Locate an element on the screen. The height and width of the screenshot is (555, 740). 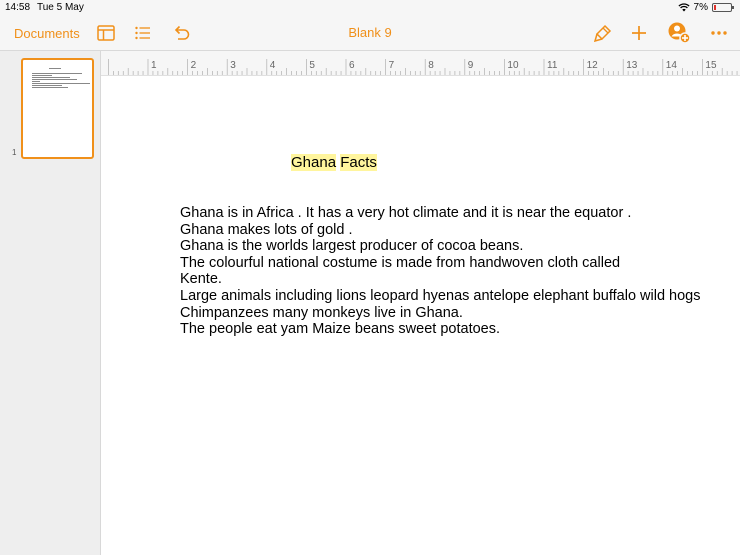
status-time: 14:58 is located at coordinates (18, 7).